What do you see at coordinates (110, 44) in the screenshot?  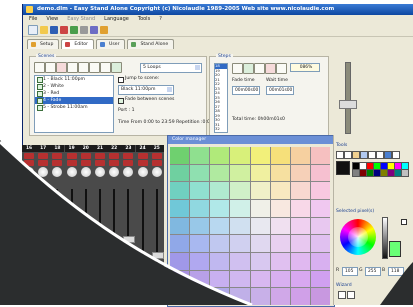 I see `tab-user: User` at bounding box center [110, 44].